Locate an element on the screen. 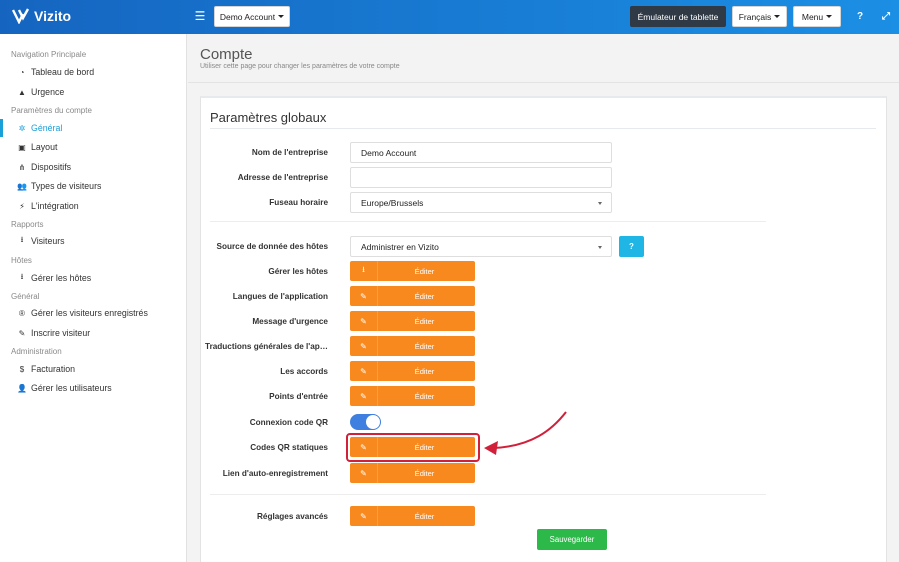 This screenshot has width=899, height=562. app-languages-edit-button: ✎ Éditer is located at coordinates (412, 296).